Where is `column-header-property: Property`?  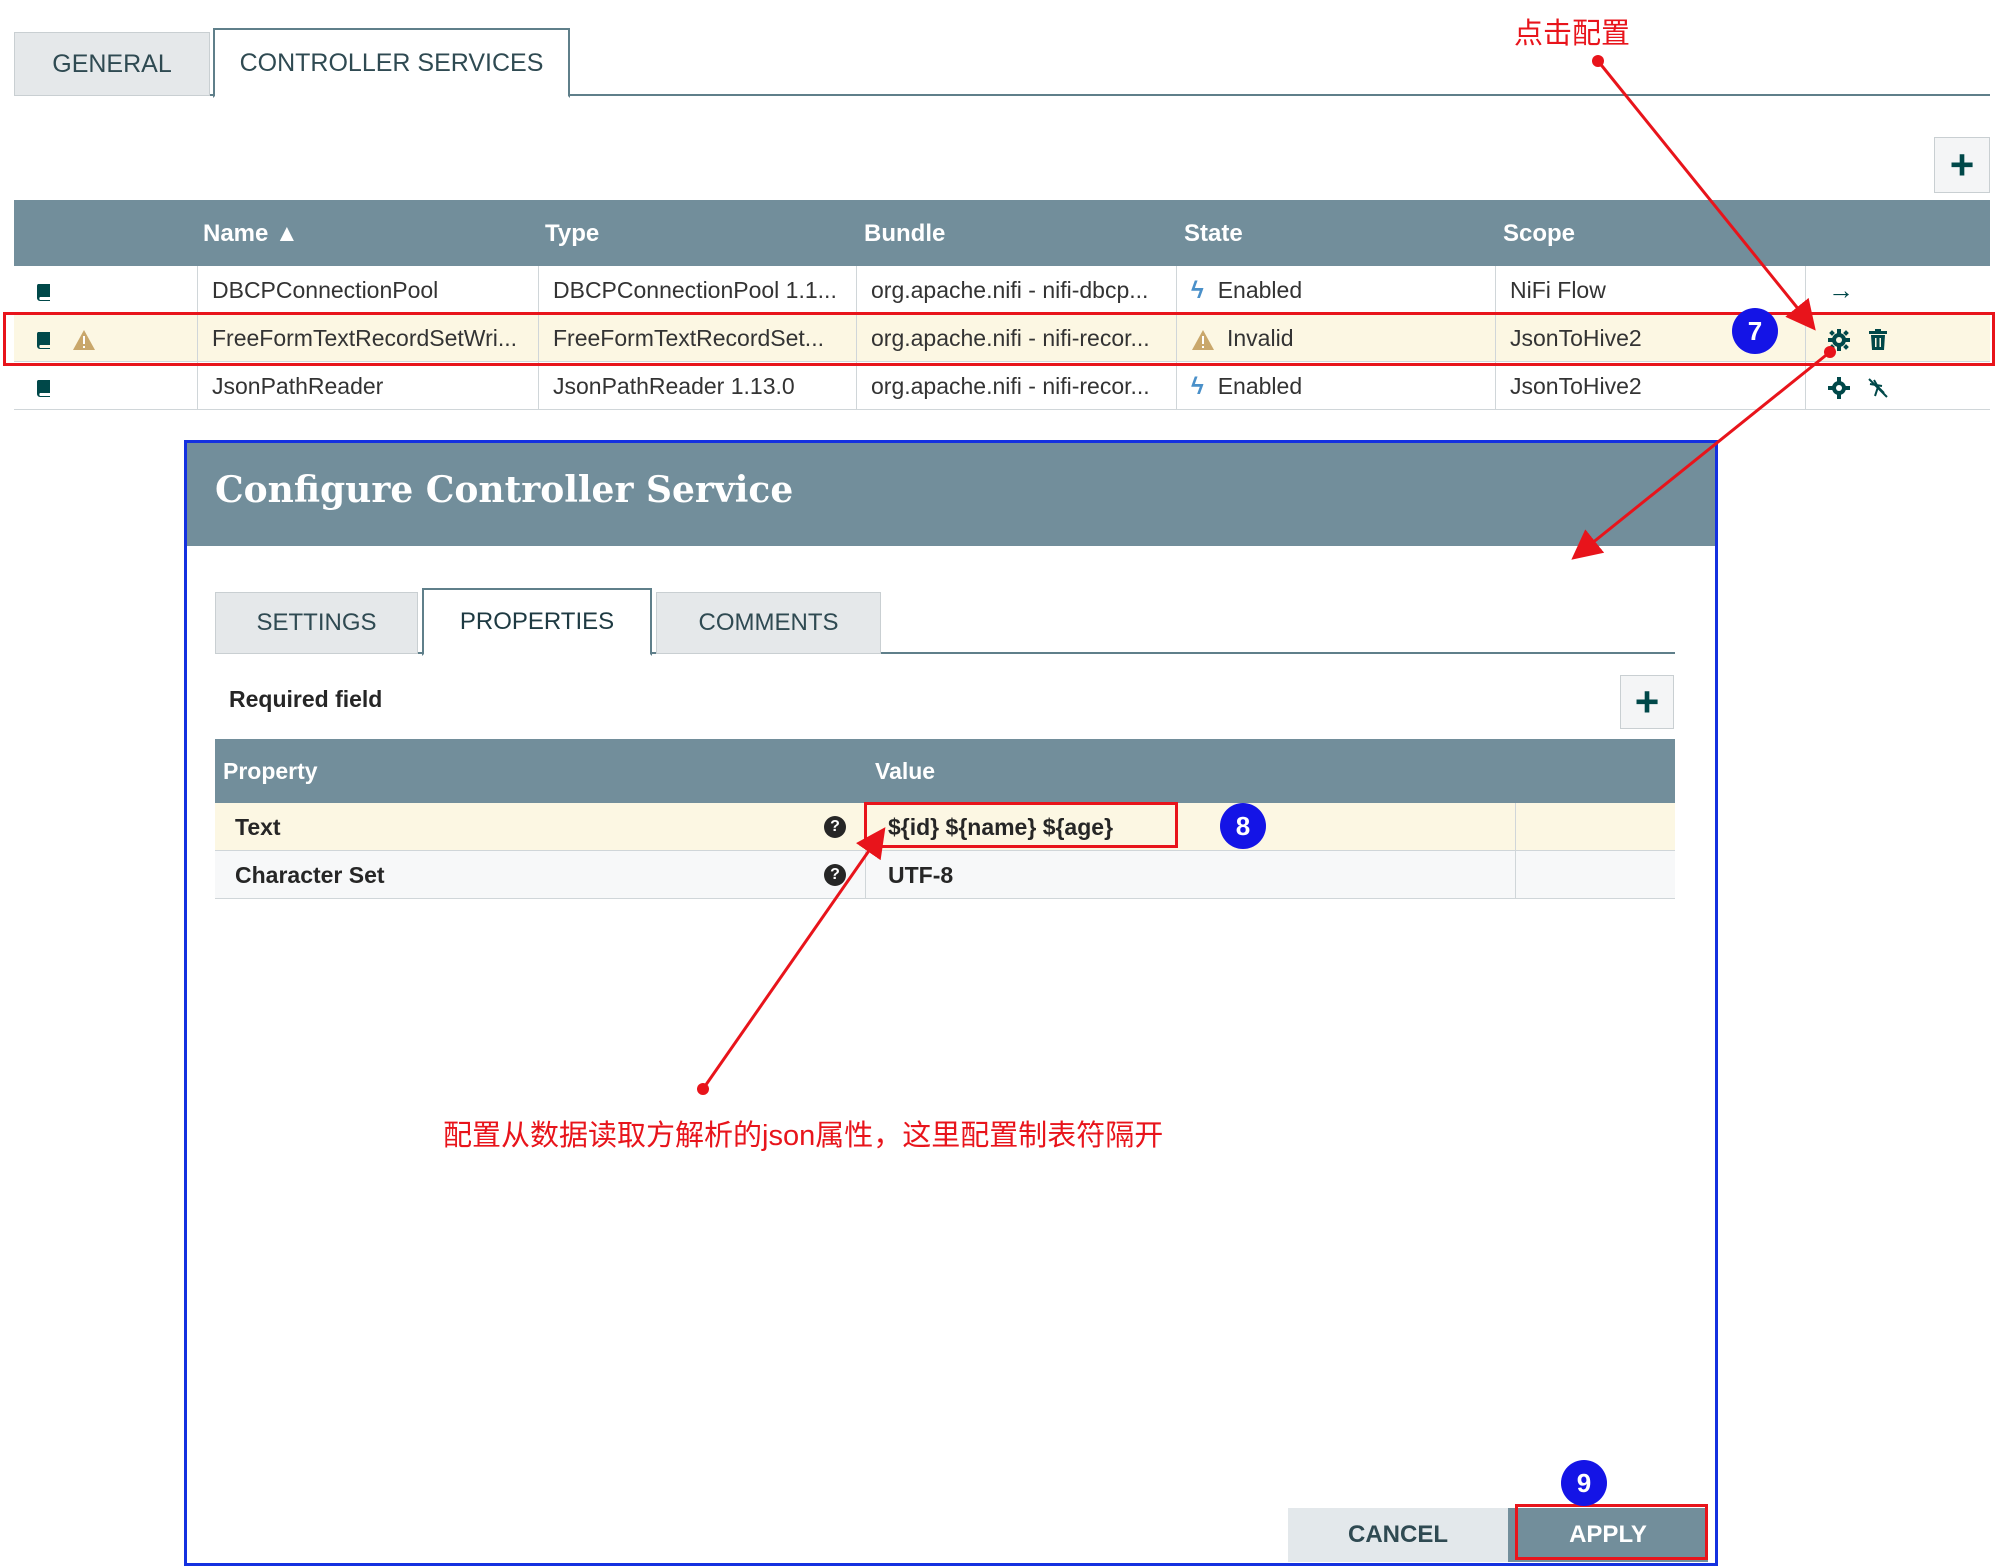 column-header-property: Property is located at coordinates (270, 771).